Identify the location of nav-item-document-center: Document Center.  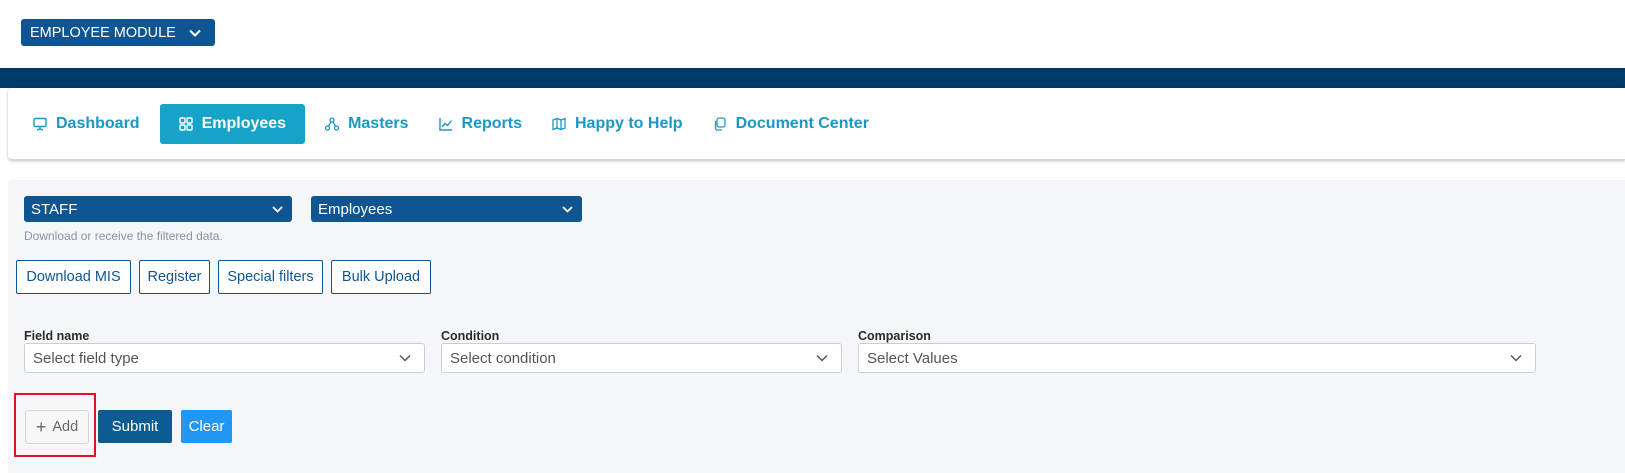
(791, 124).